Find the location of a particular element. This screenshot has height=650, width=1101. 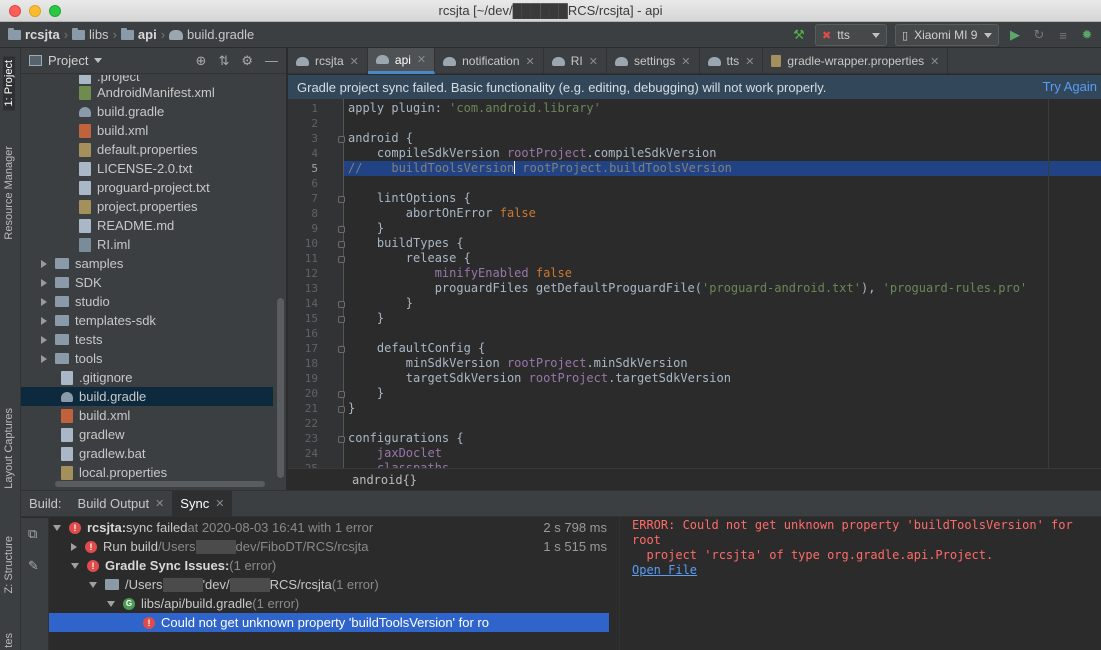

tree-item: build.gradle is located at coordinates (147, 111).